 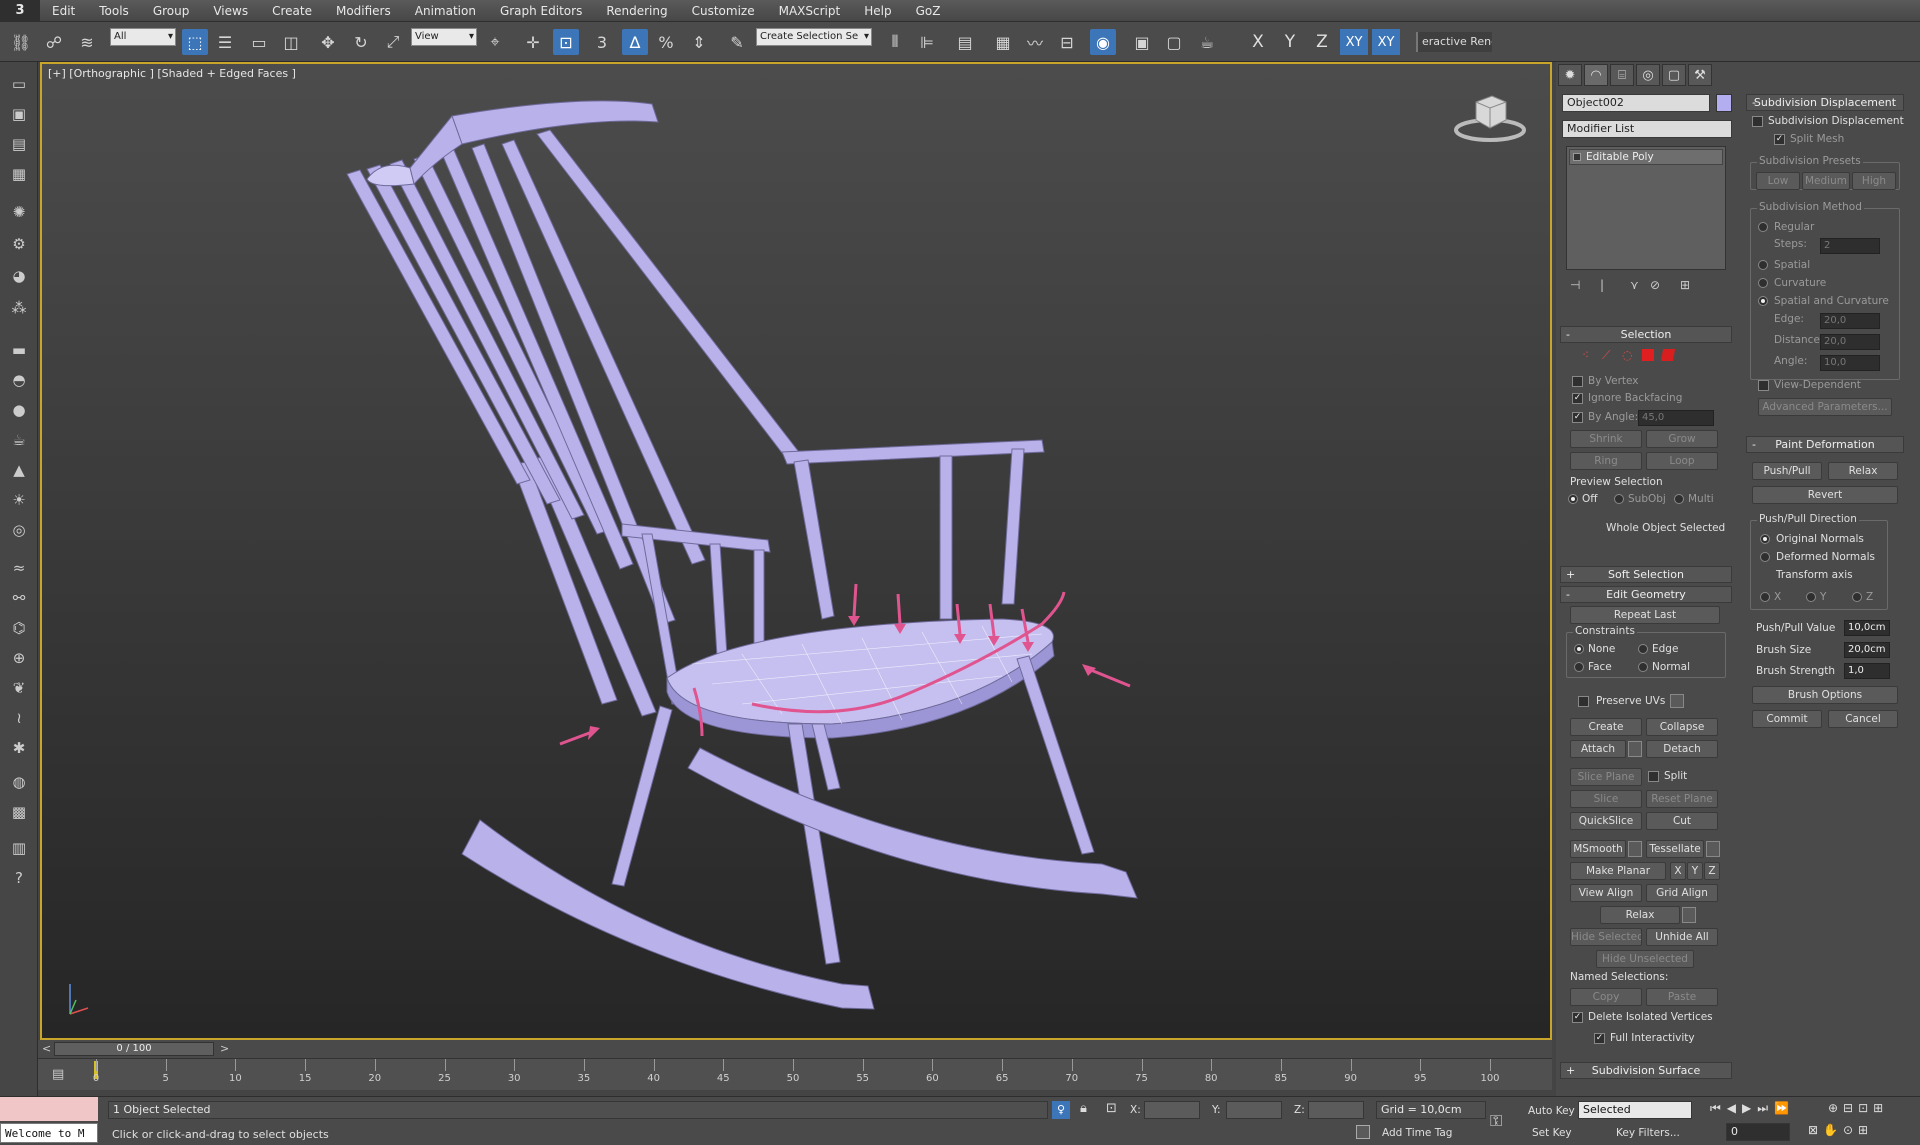 I want to click on viewport-nav-controls-2: ⊠✋⊙⊞, so click(x=1840, y=1130).